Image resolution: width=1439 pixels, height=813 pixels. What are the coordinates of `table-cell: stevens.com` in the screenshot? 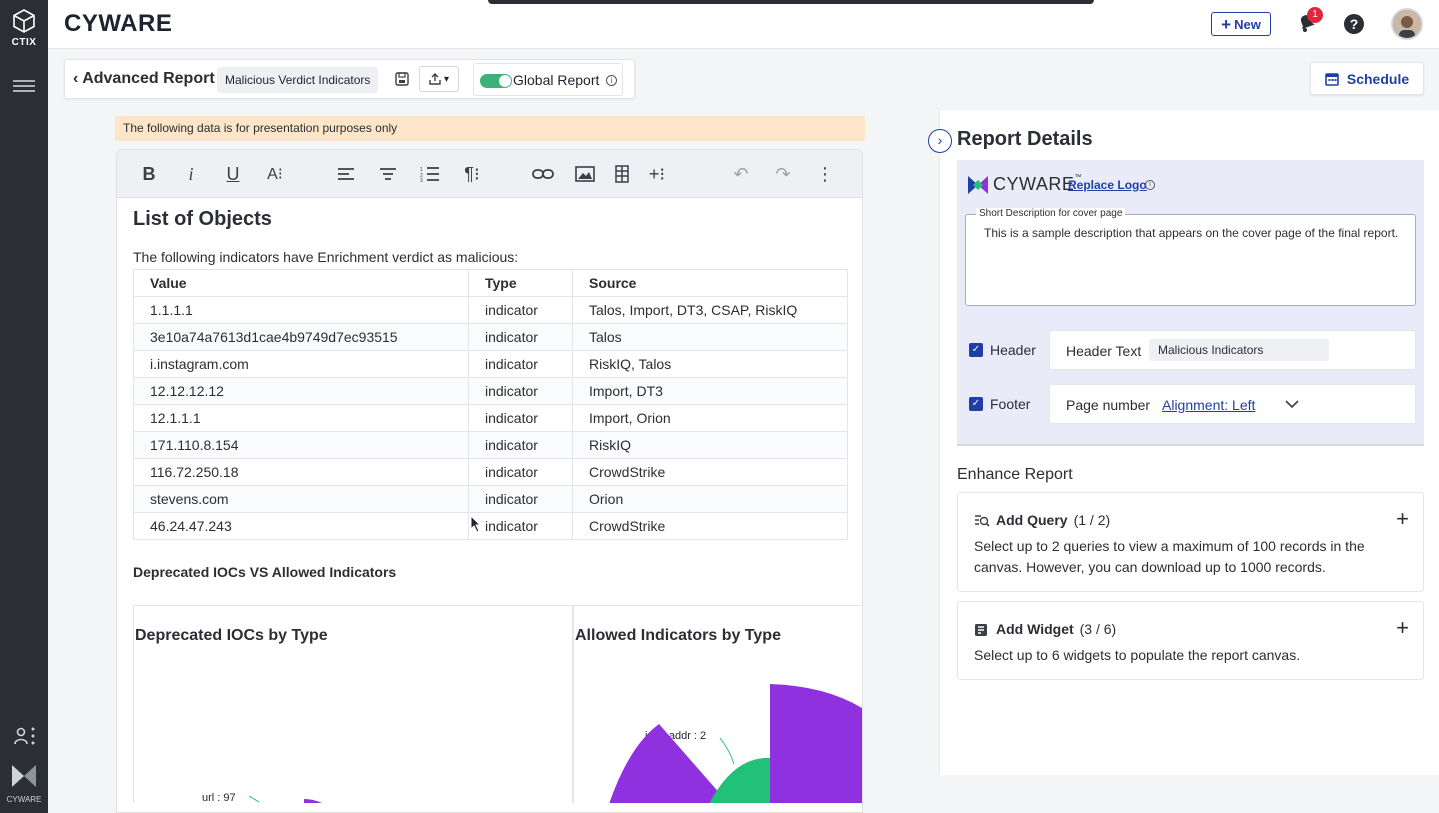 It's located at (301, 499).